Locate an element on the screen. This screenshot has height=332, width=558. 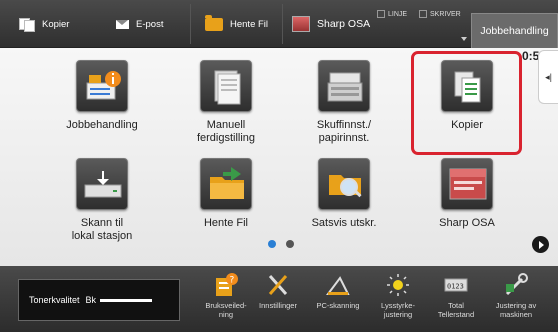
copy-shortcut: Kopier is located at coordinates (44, 24).